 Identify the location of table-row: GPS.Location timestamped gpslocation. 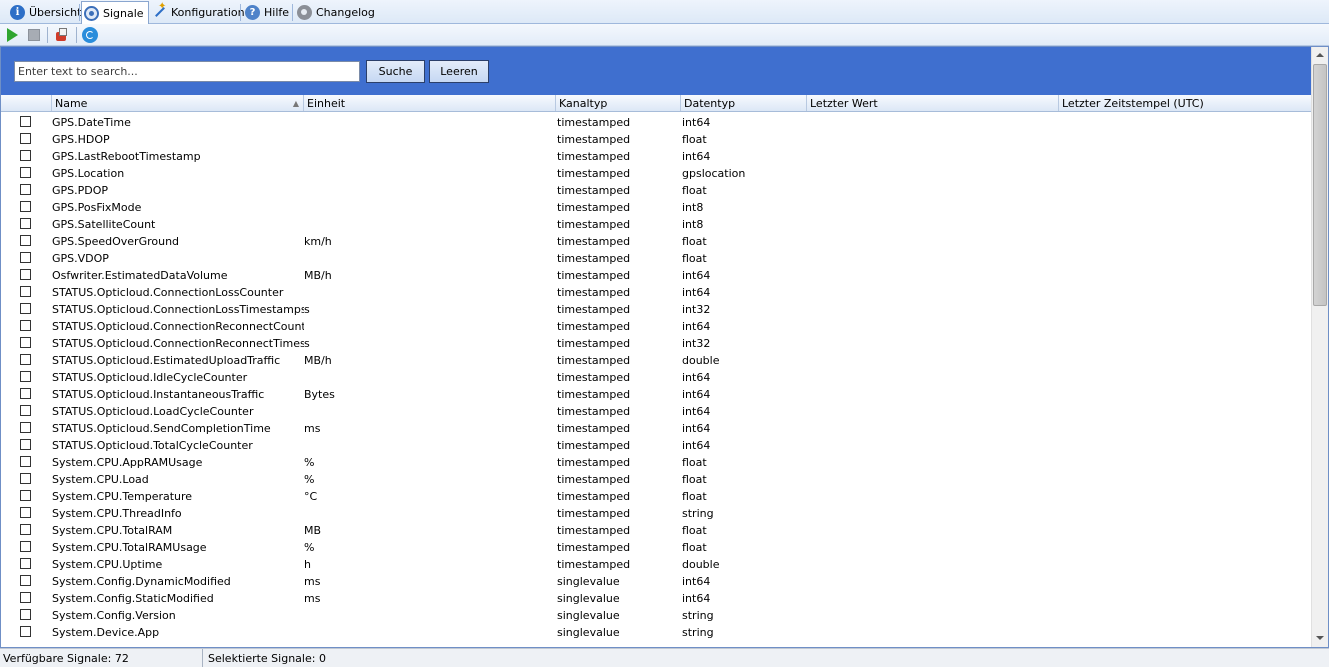
(656, 172).